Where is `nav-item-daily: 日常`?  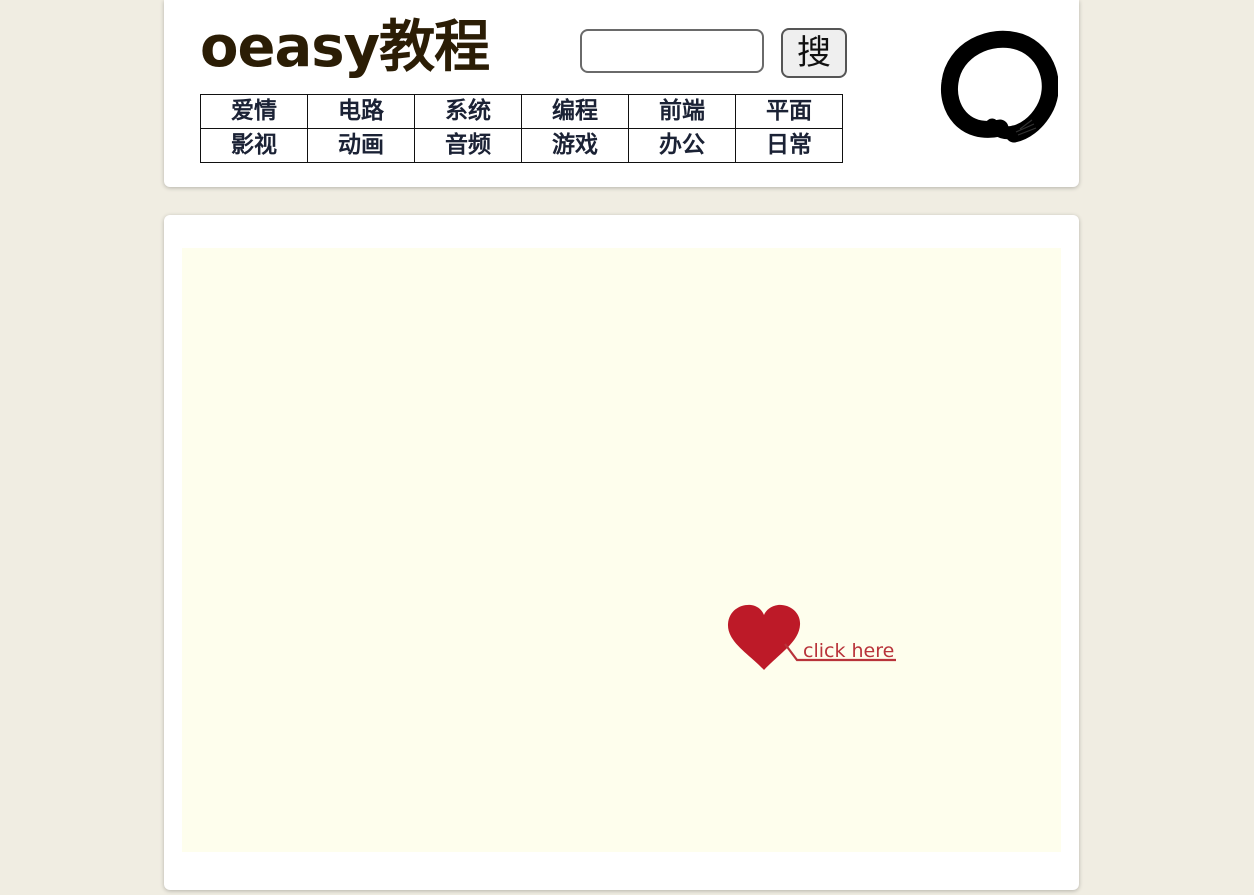 nav-item-daily: 日常 is located at coordinates (789, 145).